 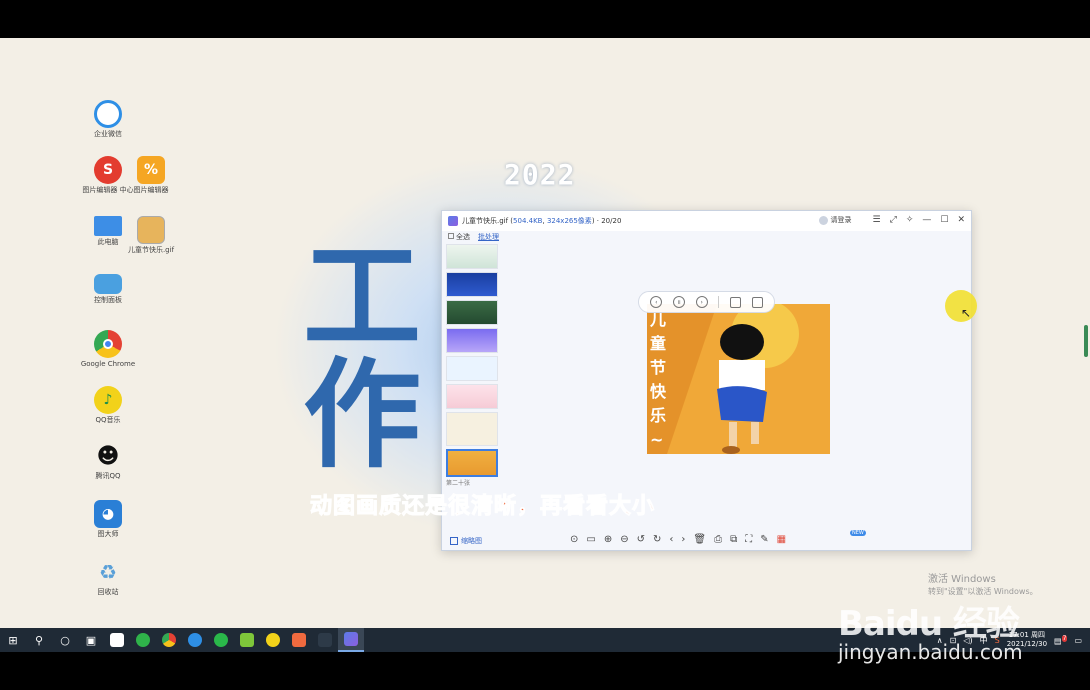 What do you see at coordinates (719, 302) in the screenshot?
I see `toolbar-divider` at bounding box center [719, 302].